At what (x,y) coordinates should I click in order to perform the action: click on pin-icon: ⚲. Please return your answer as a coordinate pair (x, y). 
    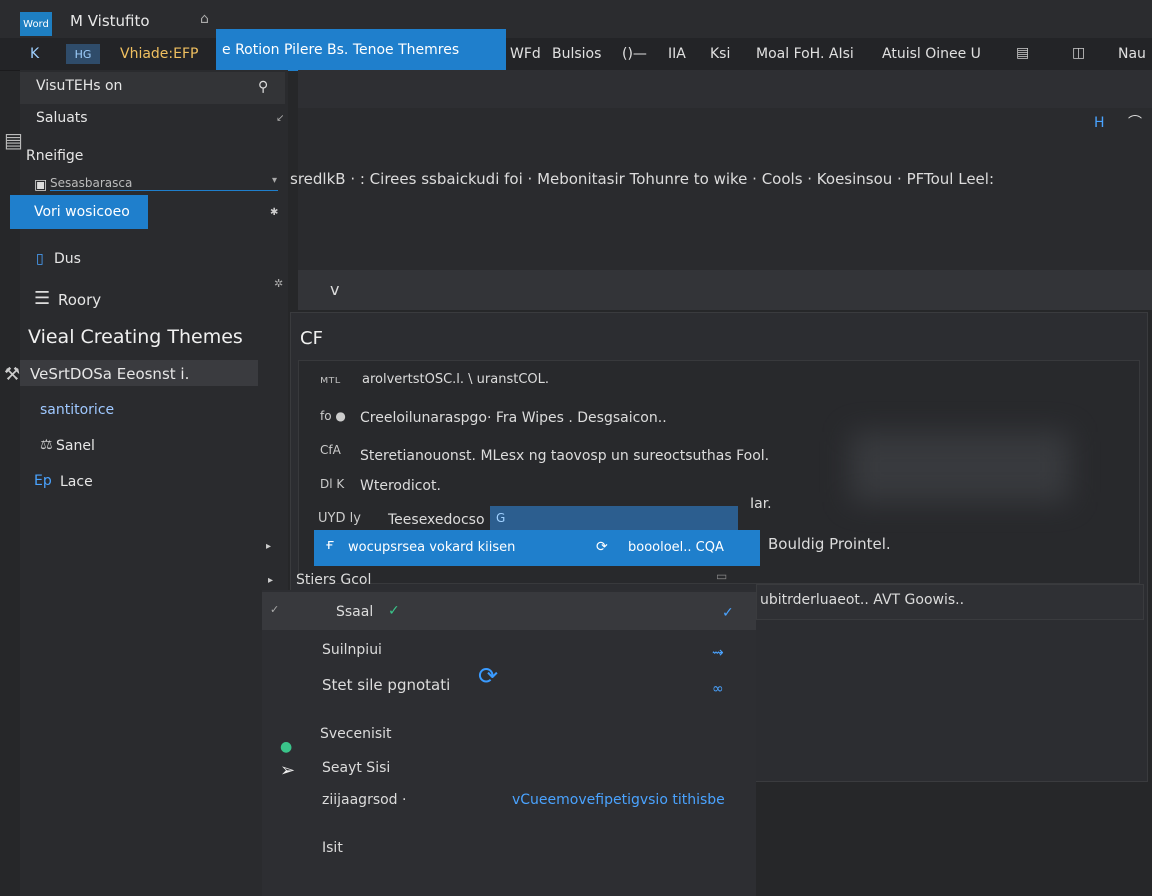
    Looking at the image, I should click on (263, 87).